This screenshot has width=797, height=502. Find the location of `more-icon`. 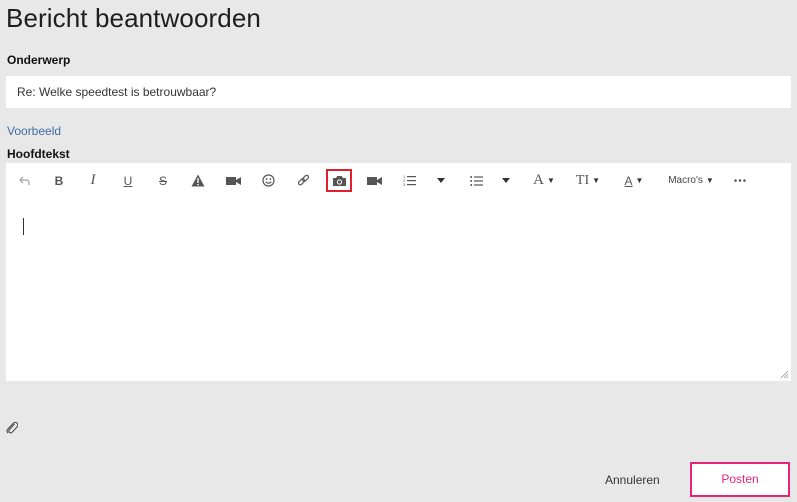

more-icon is located at coordinates (740, 180).